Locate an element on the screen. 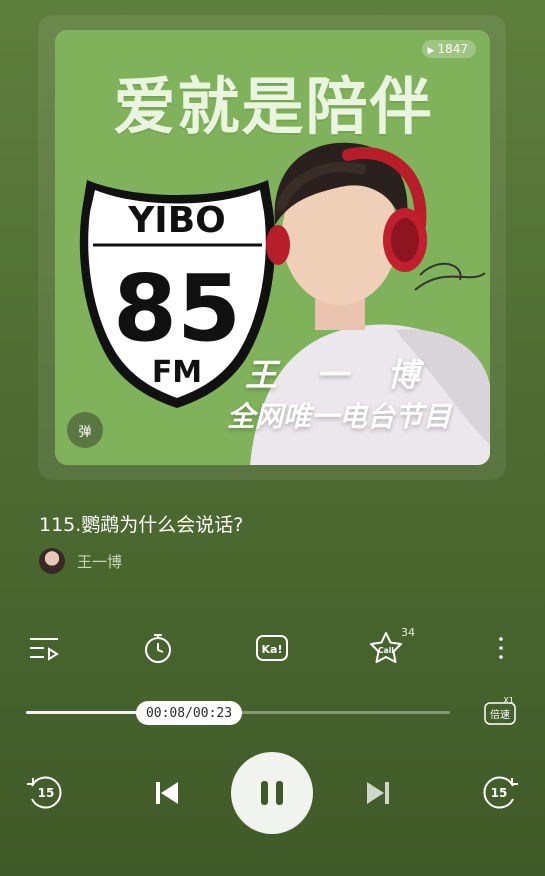 This screenshot has width=545, height=876. speed-icon: X1 倍速 is located at coordinates (500, 710).